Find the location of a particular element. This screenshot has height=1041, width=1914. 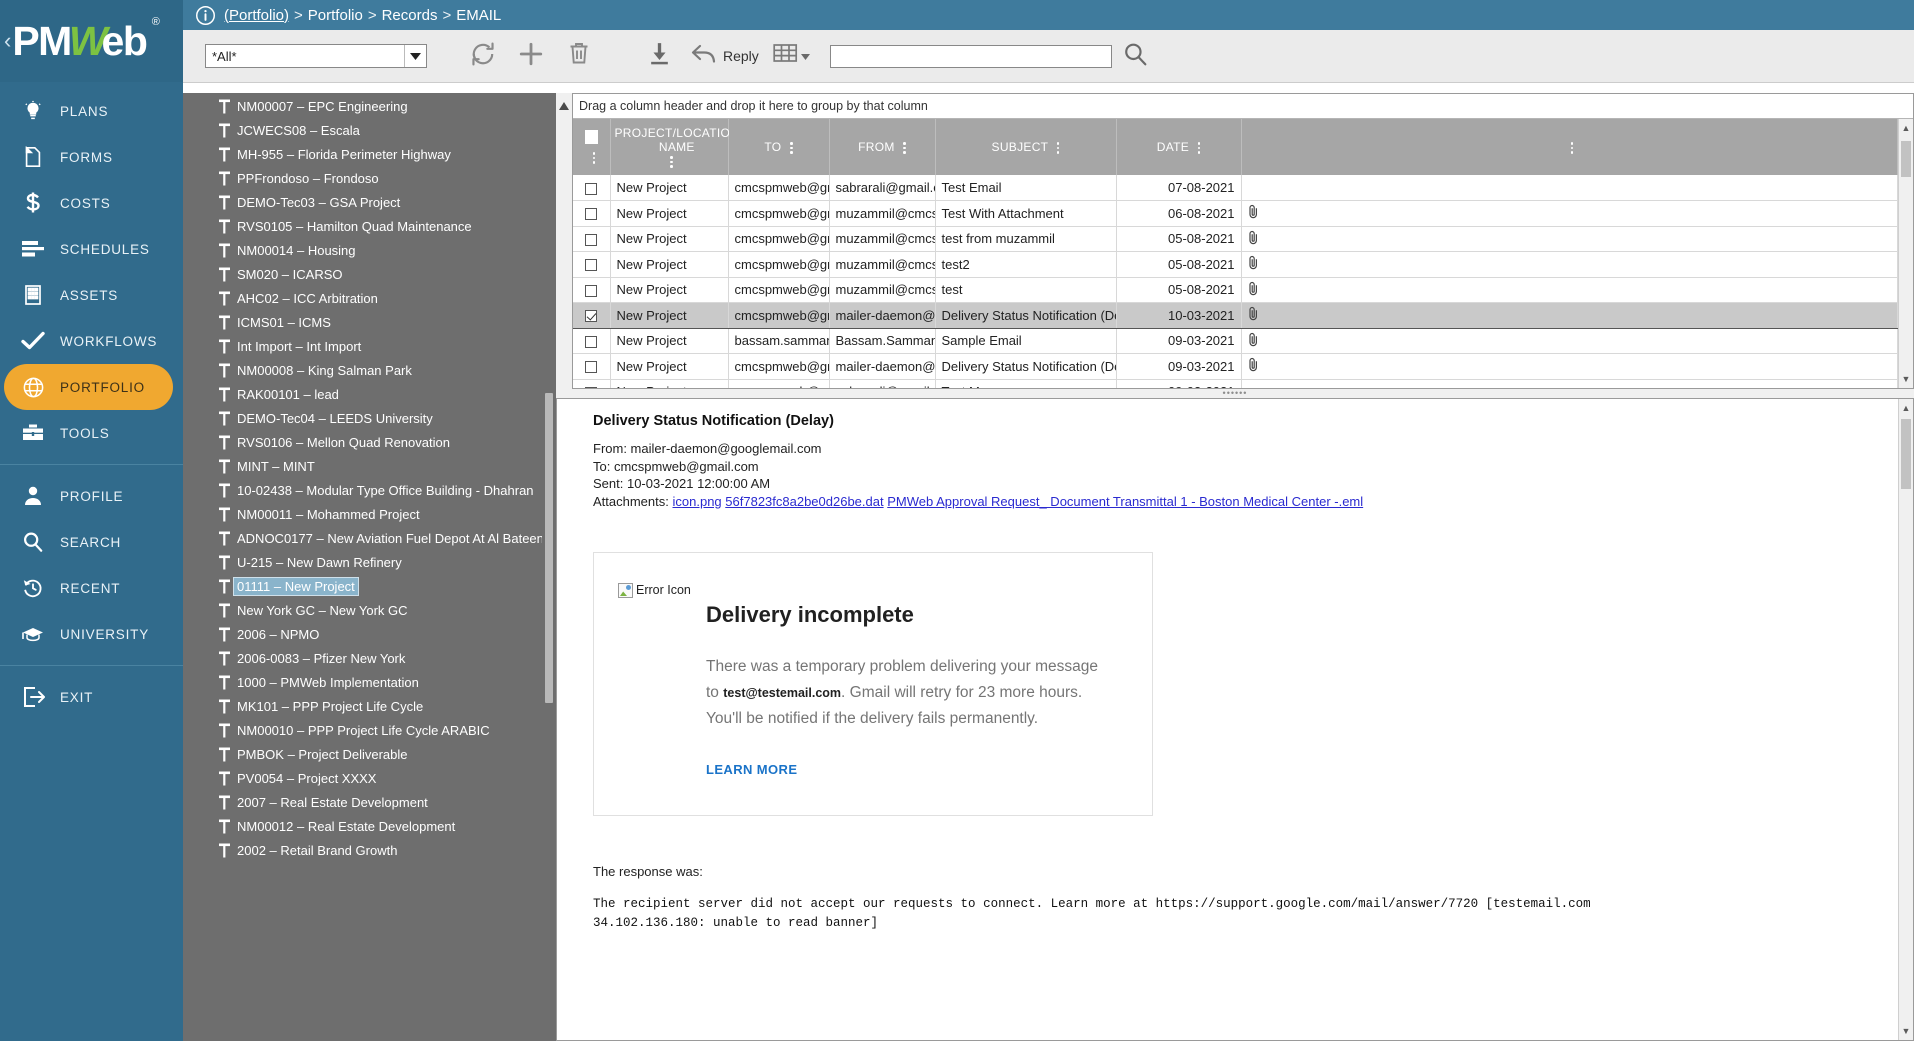

sidebar-item-workflows: WORKFLOWS is located at coordinates (91, 341).